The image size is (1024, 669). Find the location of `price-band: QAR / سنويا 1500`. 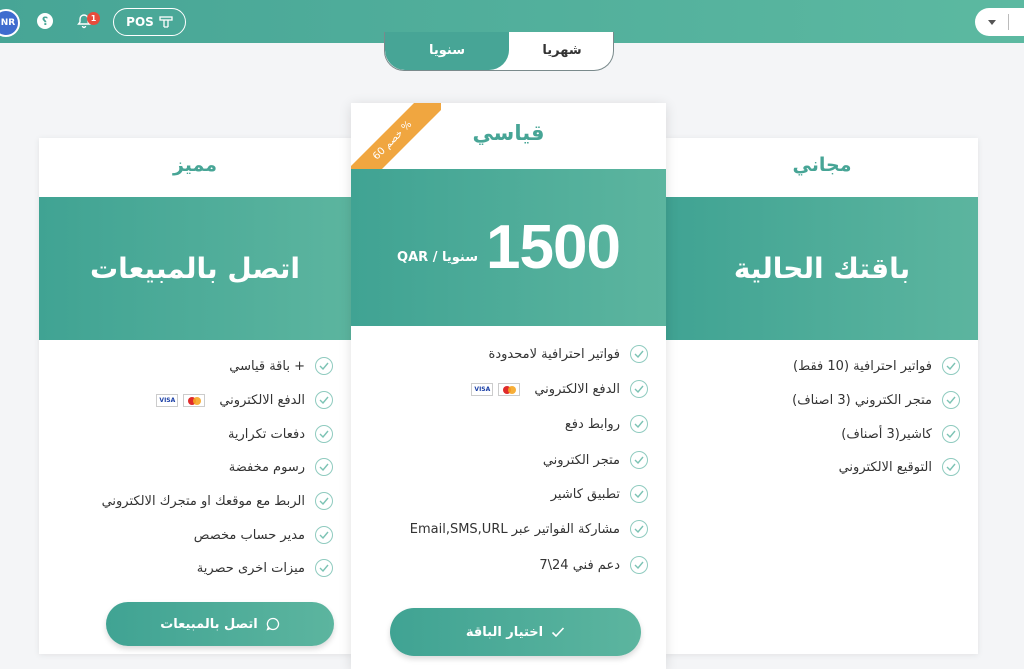

price-band: QAR / سنويا 1500 is located at coordinates (508, 247).